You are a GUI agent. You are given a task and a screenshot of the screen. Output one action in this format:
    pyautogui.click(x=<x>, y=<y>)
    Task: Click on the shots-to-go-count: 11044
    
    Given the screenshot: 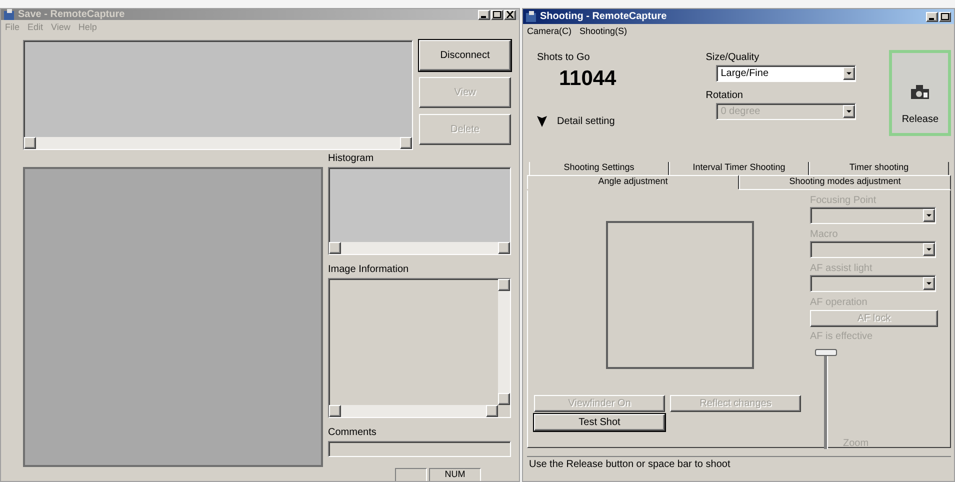 What is the action you would take?
    pyautogui.click(x=588, y=79)
    